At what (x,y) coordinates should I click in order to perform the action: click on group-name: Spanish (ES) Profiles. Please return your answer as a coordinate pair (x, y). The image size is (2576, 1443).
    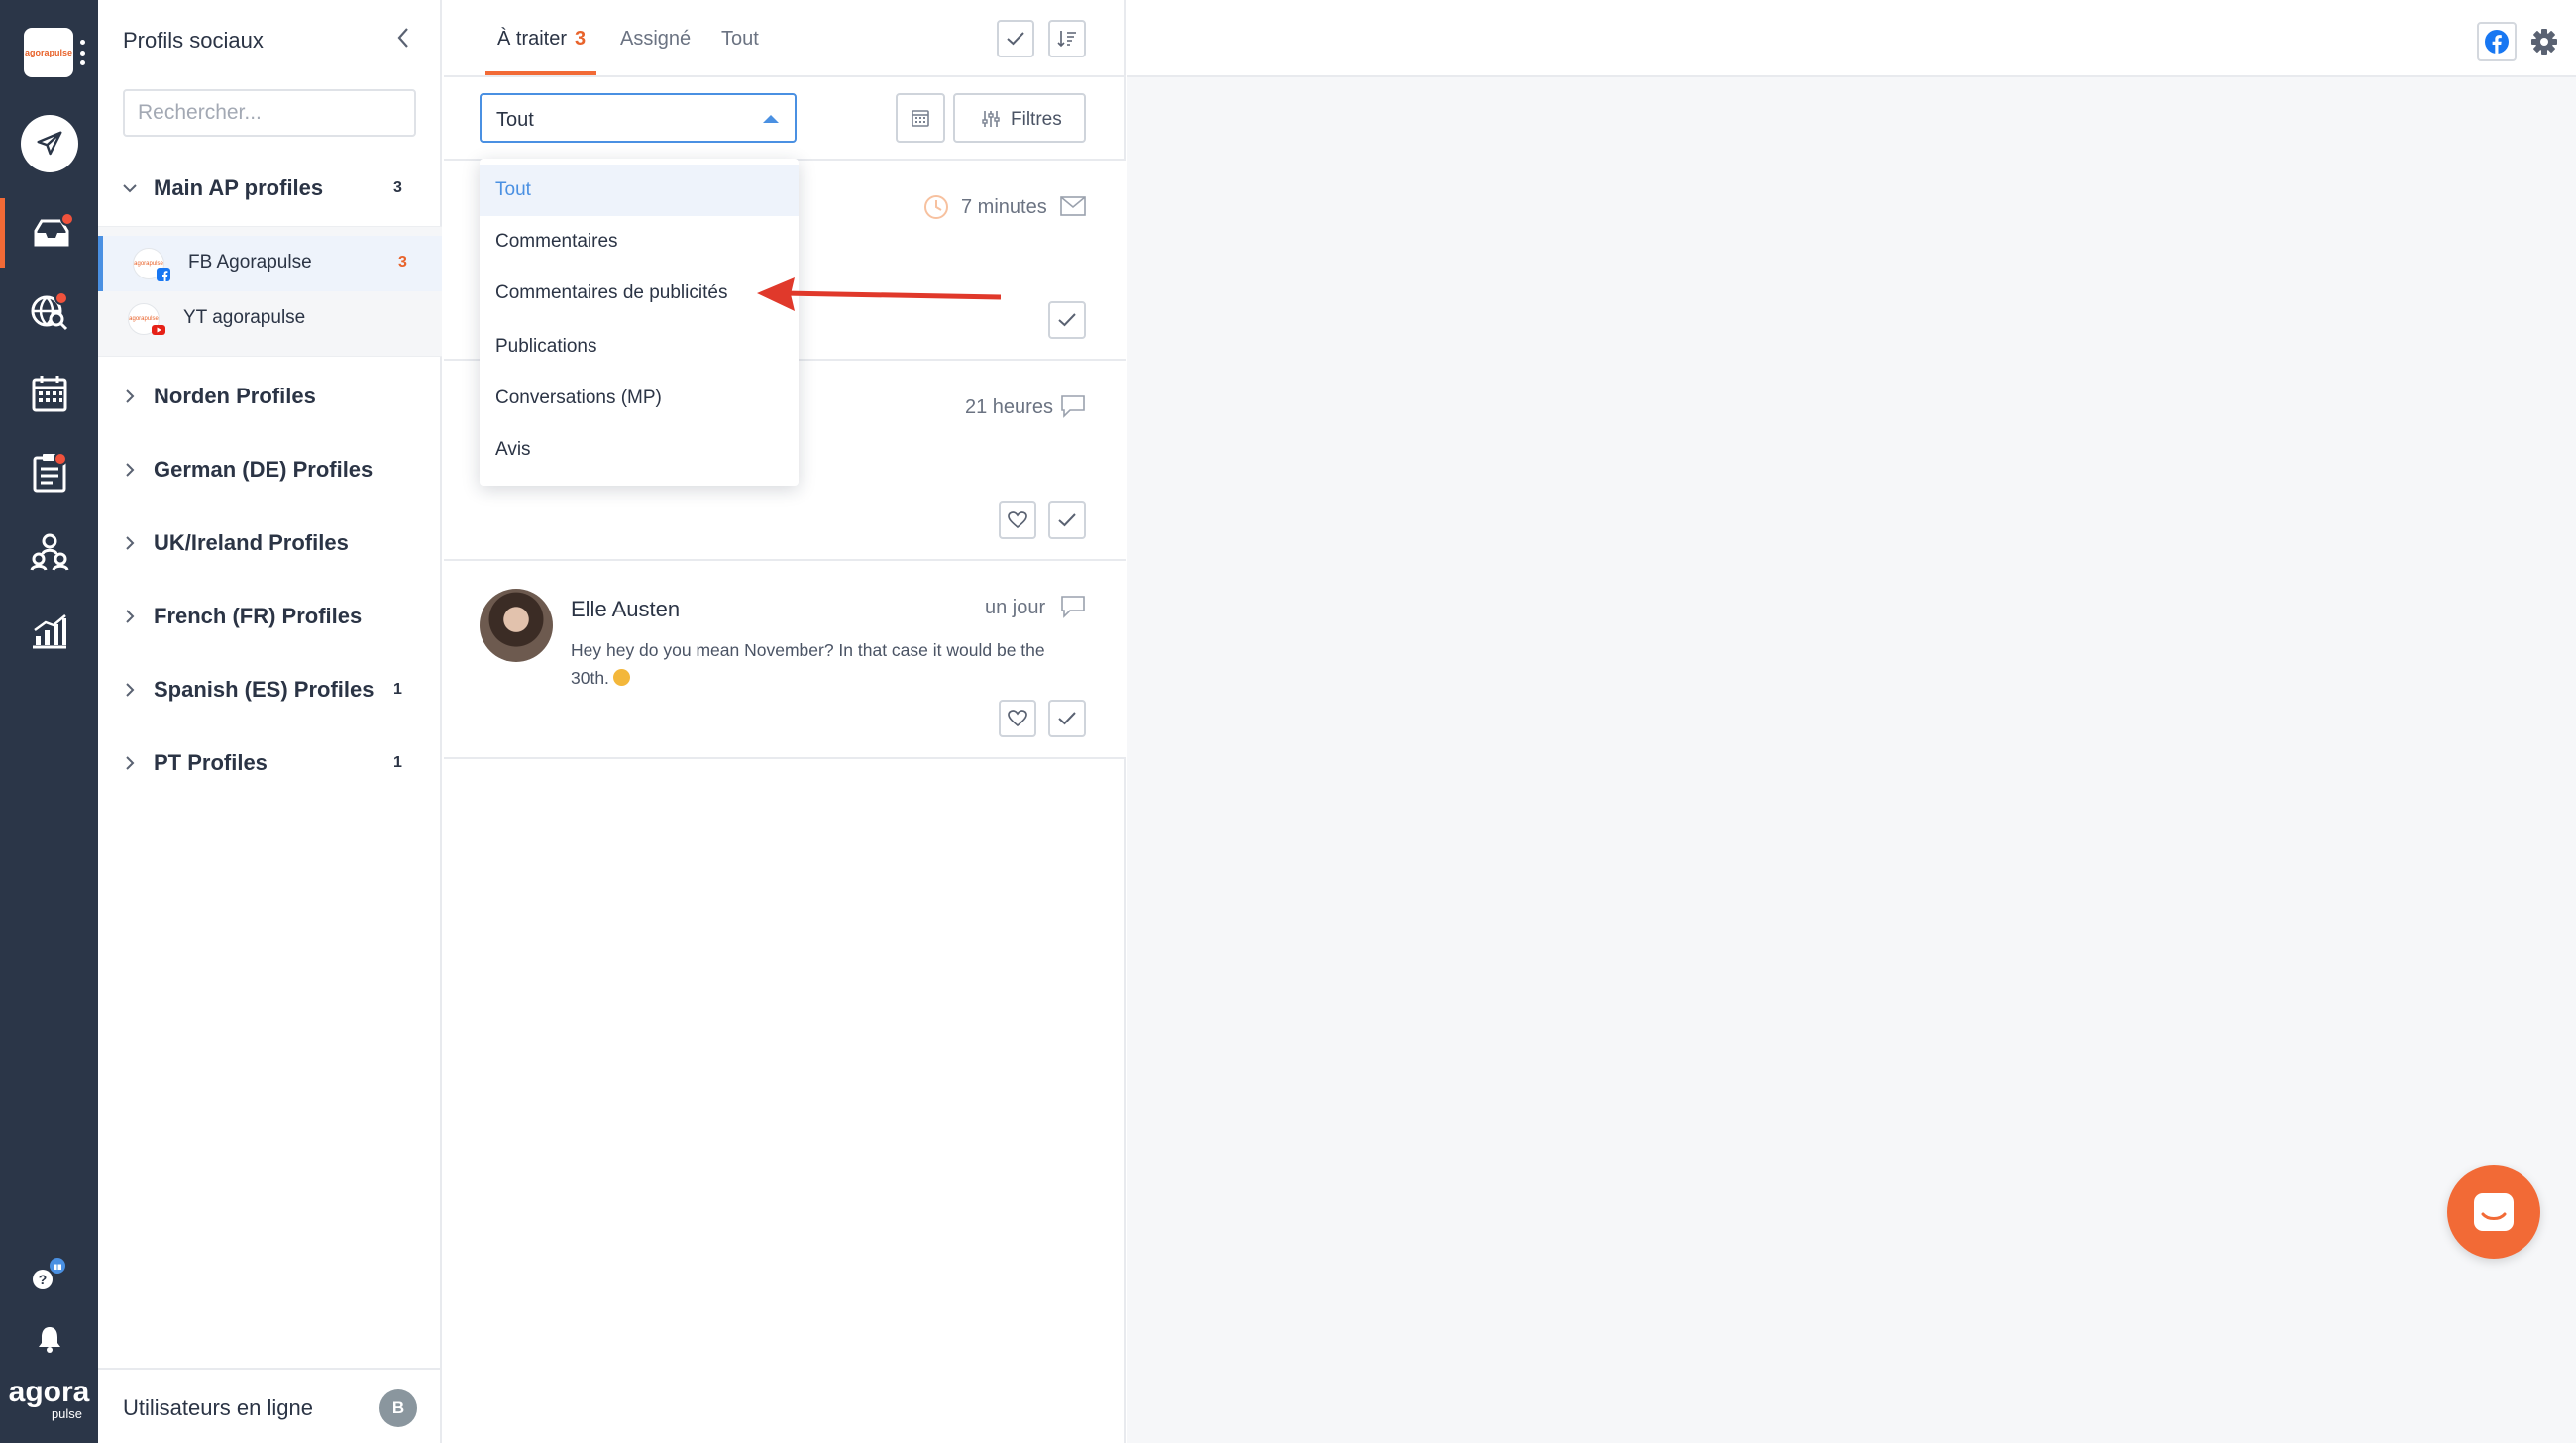
    Looking at the image, I should click on (264, 689).